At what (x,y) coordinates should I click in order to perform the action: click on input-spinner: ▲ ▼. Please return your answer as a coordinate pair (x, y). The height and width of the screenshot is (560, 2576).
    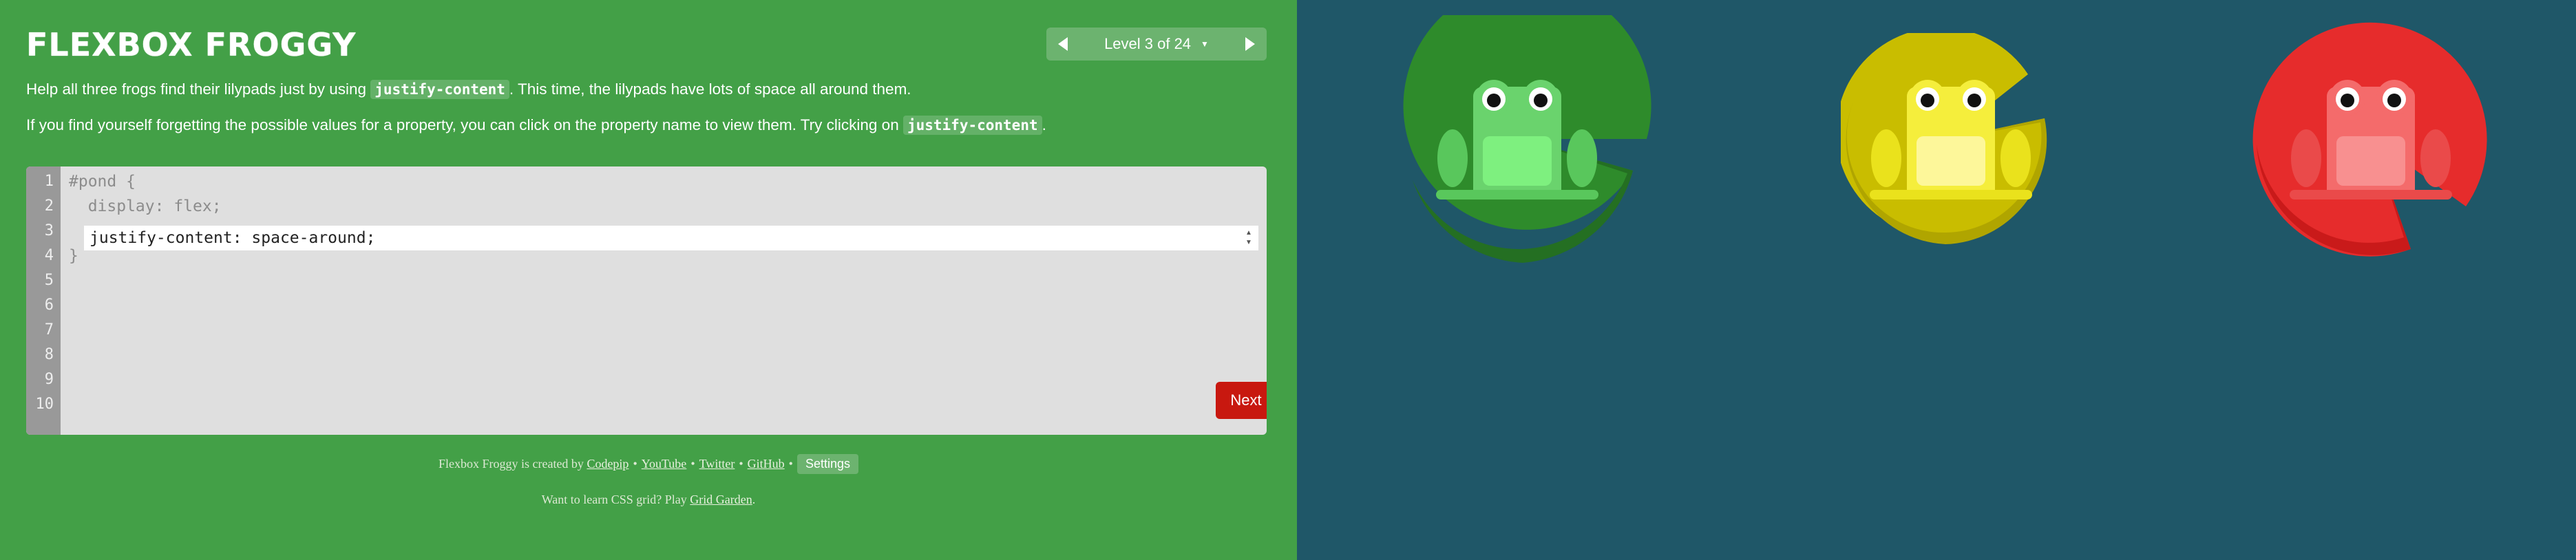
    Looking at the image, I should click on (1249, 238).